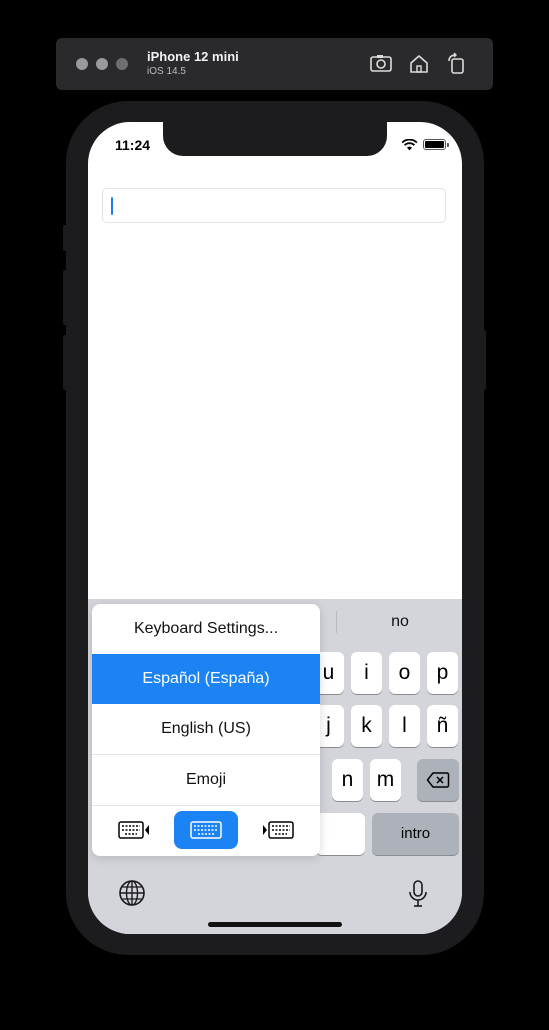 This screenshot has height=1030, width=549. What do you see at coordinates (442, 673) in the screenshot?
I see `key-p: p` at bounding box center [442, 673].